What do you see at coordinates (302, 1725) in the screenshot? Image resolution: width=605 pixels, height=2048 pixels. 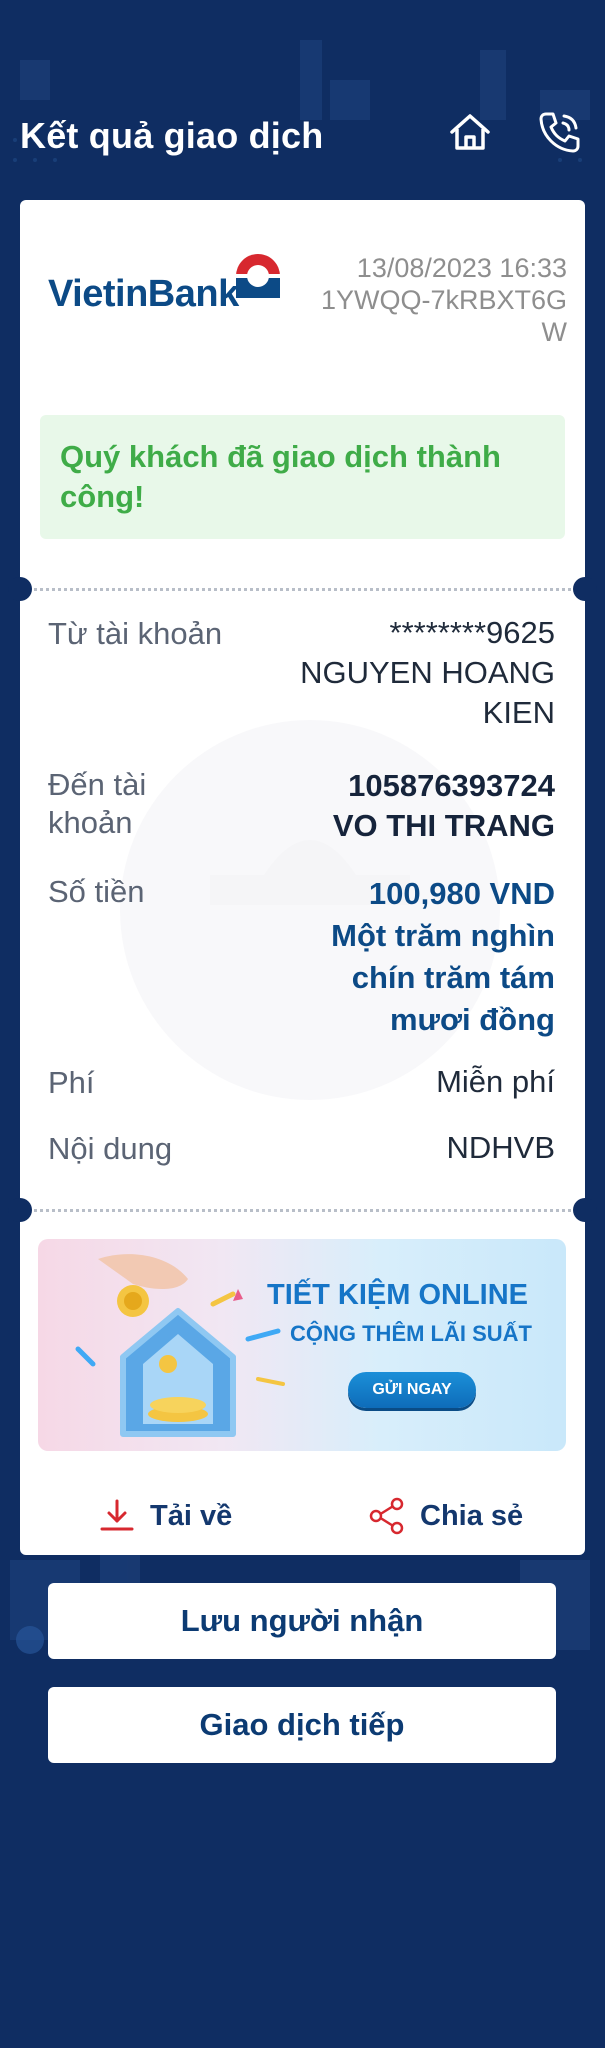 I see `next-transaction-button: Giao dịch tiếp` at bounding box center [302, 1725].